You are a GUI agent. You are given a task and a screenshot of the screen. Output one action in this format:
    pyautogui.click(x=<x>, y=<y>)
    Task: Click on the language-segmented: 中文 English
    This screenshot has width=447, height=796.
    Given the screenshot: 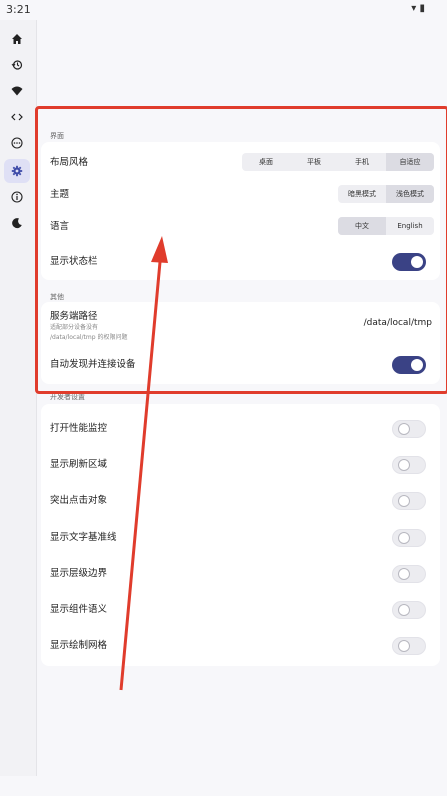 What is the action you would take?
    pyautogui.click(x=386, y=226)
    